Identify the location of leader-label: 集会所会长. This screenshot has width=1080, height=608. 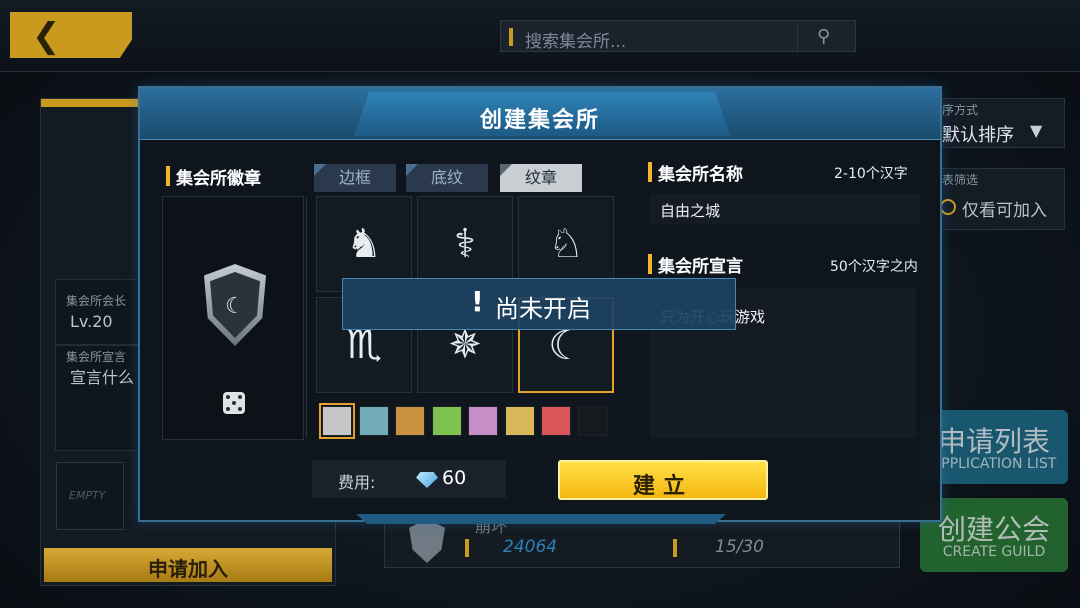
(96, 301).